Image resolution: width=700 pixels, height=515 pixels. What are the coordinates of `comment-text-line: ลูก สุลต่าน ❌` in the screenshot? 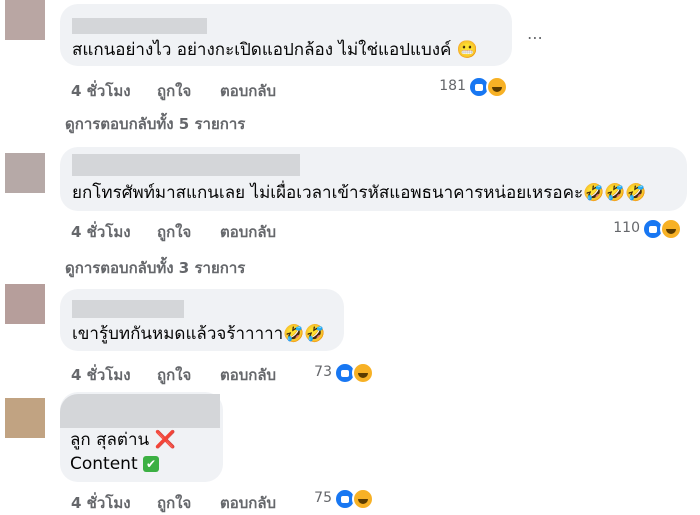 It's located at (123, 440).